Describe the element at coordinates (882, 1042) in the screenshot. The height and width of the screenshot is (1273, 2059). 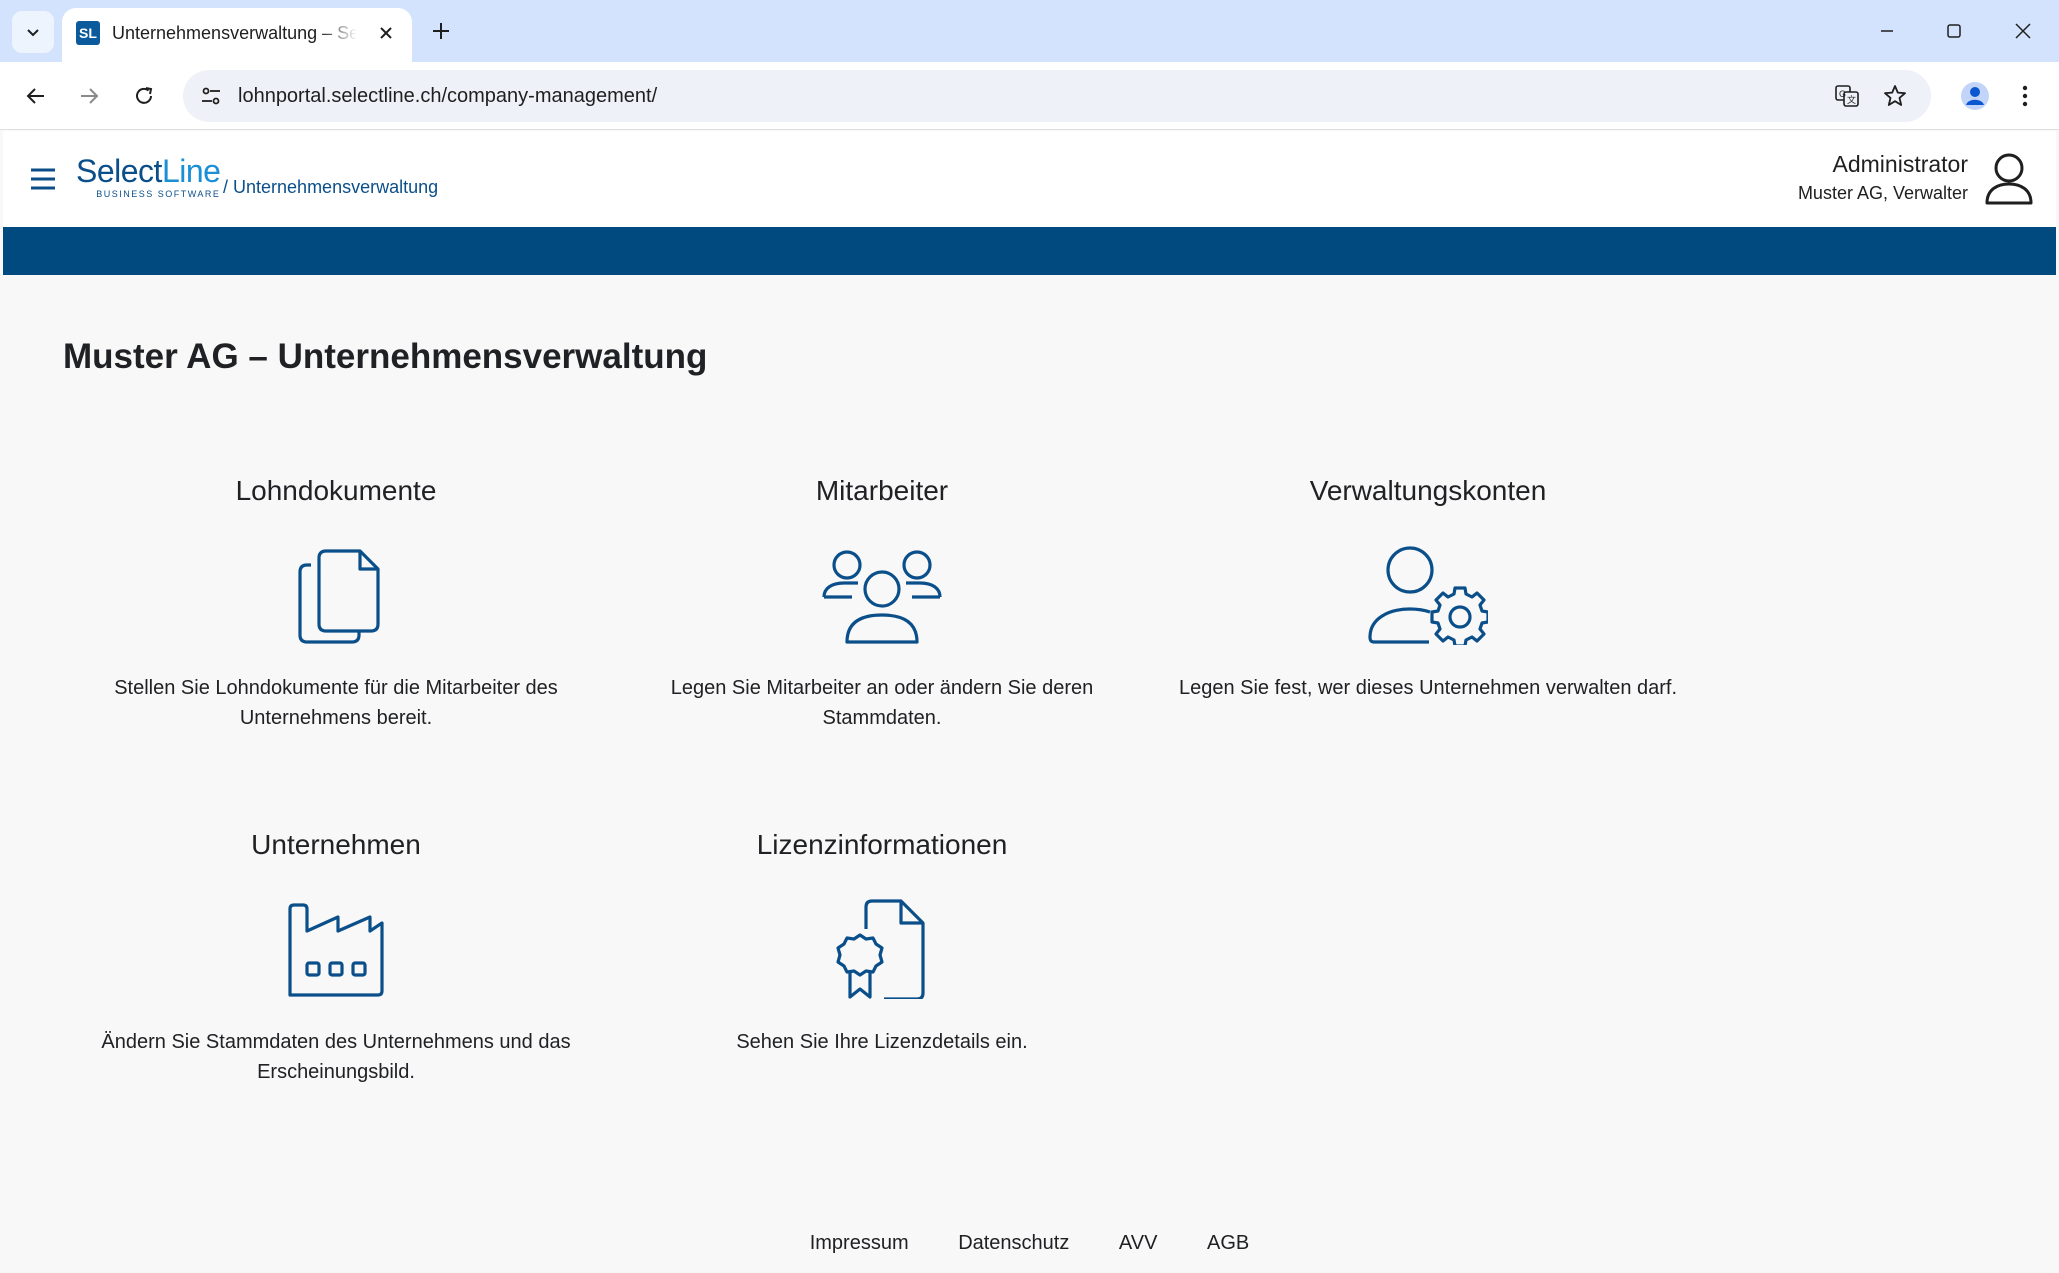
I see `card-description: Sehen Sie Ihre Lizenzdetails ein.` at that location.